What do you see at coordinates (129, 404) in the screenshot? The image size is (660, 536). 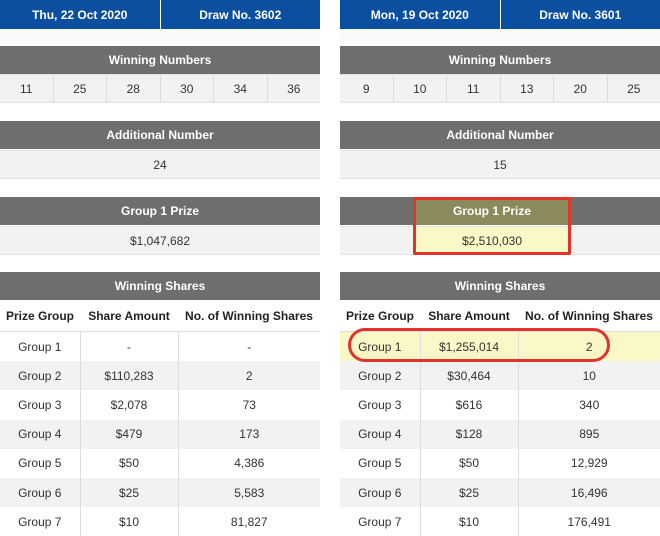 I see `share-amount: $2,078` at bounding box center [129, 404].